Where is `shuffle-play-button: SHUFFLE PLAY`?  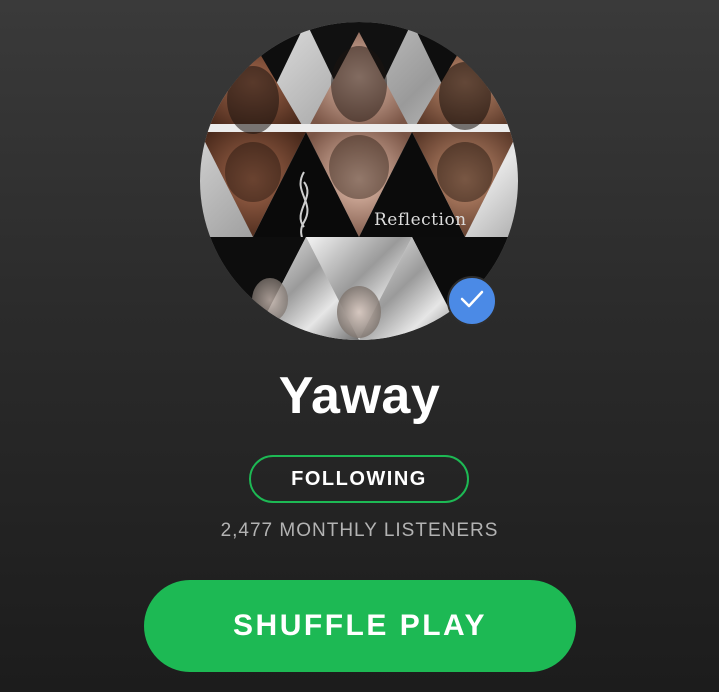
shuffle-play-button: SHUFFLE PLAY is located at coordinates (360, 626).